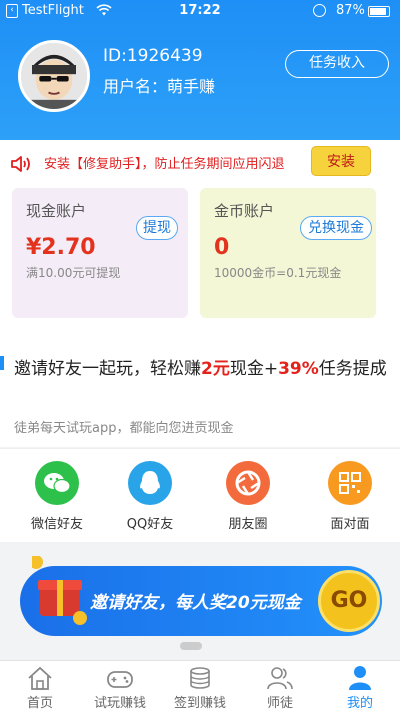 Image resolution: width=400 pixels, height=711 pixels. I want to click on invite-title: 邀请好友一起玩，轻松赚2元现金+39%任务提成, so click(198, 369).